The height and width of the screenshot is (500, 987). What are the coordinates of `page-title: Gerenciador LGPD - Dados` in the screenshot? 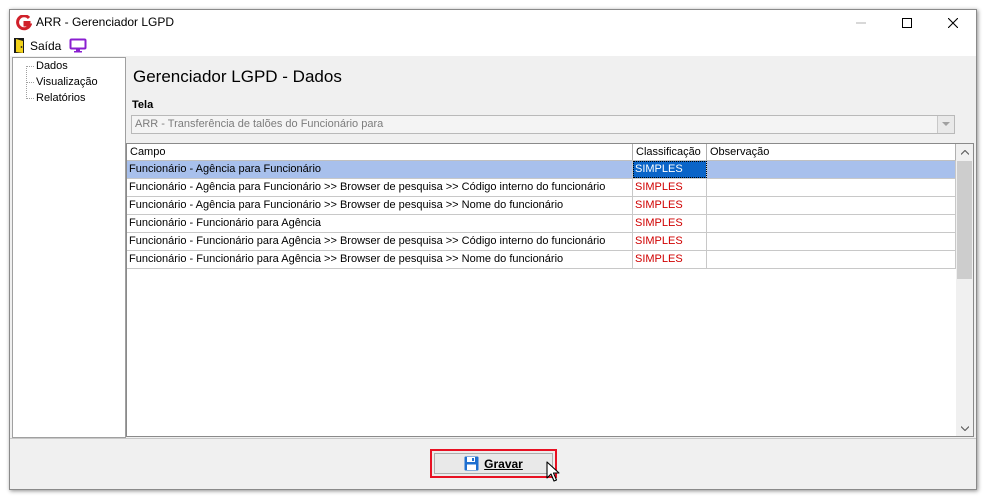 It's located at (237, 76).